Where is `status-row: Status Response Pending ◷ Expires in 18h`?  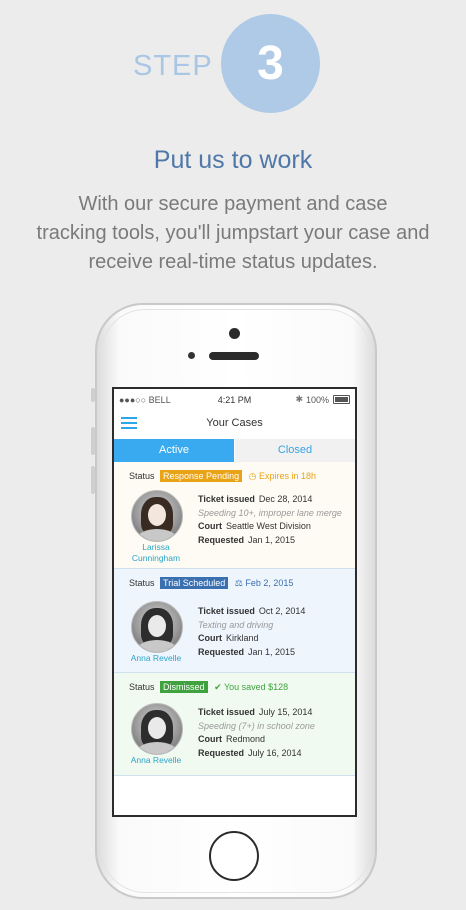 status-row: Status Response Pending ◷ Expires in 18h is located at coordinates (222, 476).